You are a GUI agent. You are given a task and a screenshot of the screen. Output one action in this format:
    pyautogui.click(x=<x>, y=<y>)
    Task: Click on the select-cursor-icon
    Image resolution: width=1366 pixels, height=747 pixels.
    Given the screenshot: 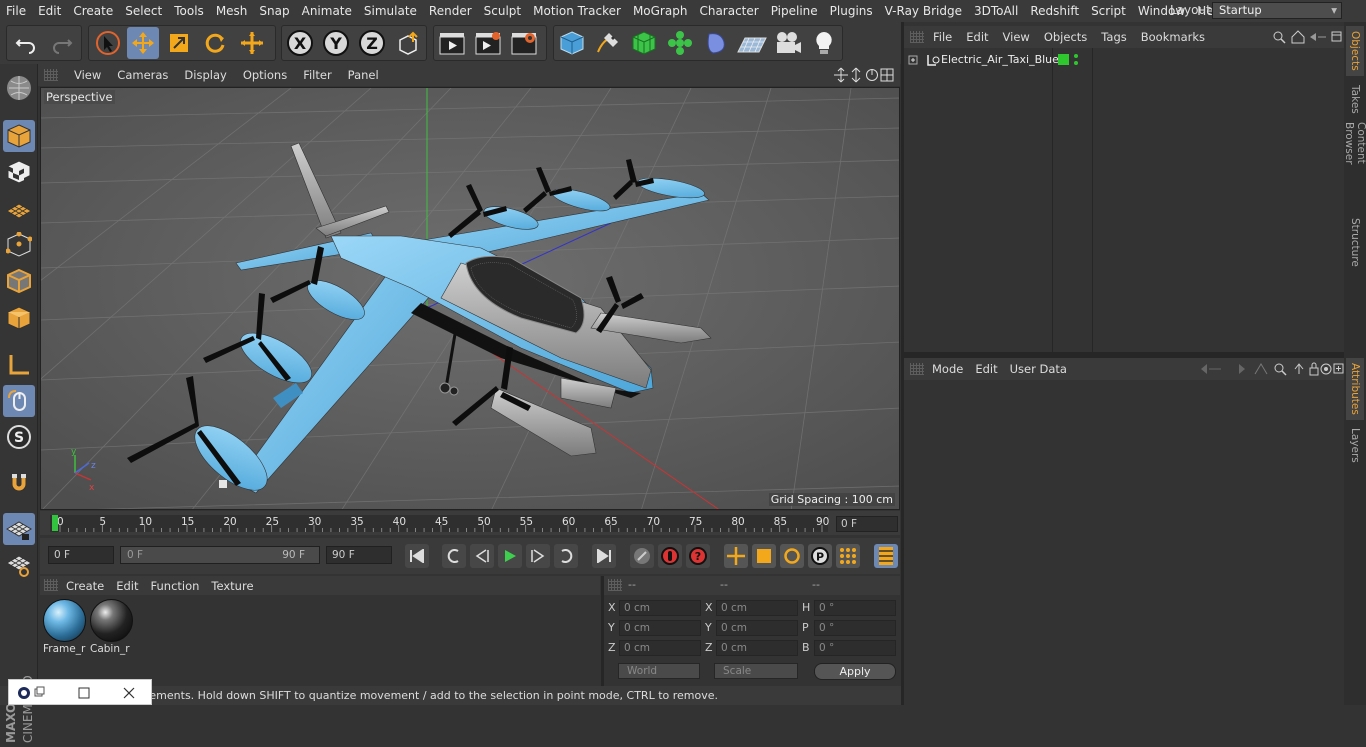 What is the action you would take?
    pyautogui.click(x=108, y=43)
    